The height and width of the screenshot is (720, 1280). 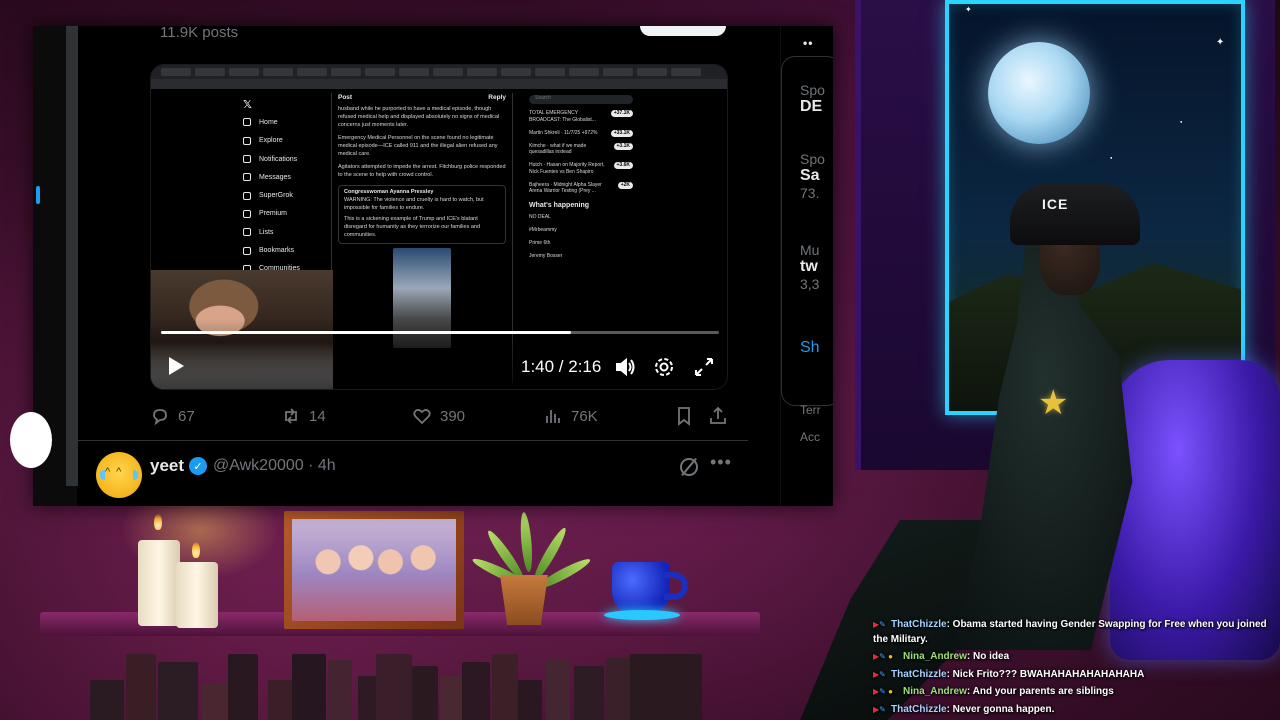 What do you see at coordinates (721, 462) in the screenshot?
I see `more-options-icon: •••` at bounding box center [721, 462].